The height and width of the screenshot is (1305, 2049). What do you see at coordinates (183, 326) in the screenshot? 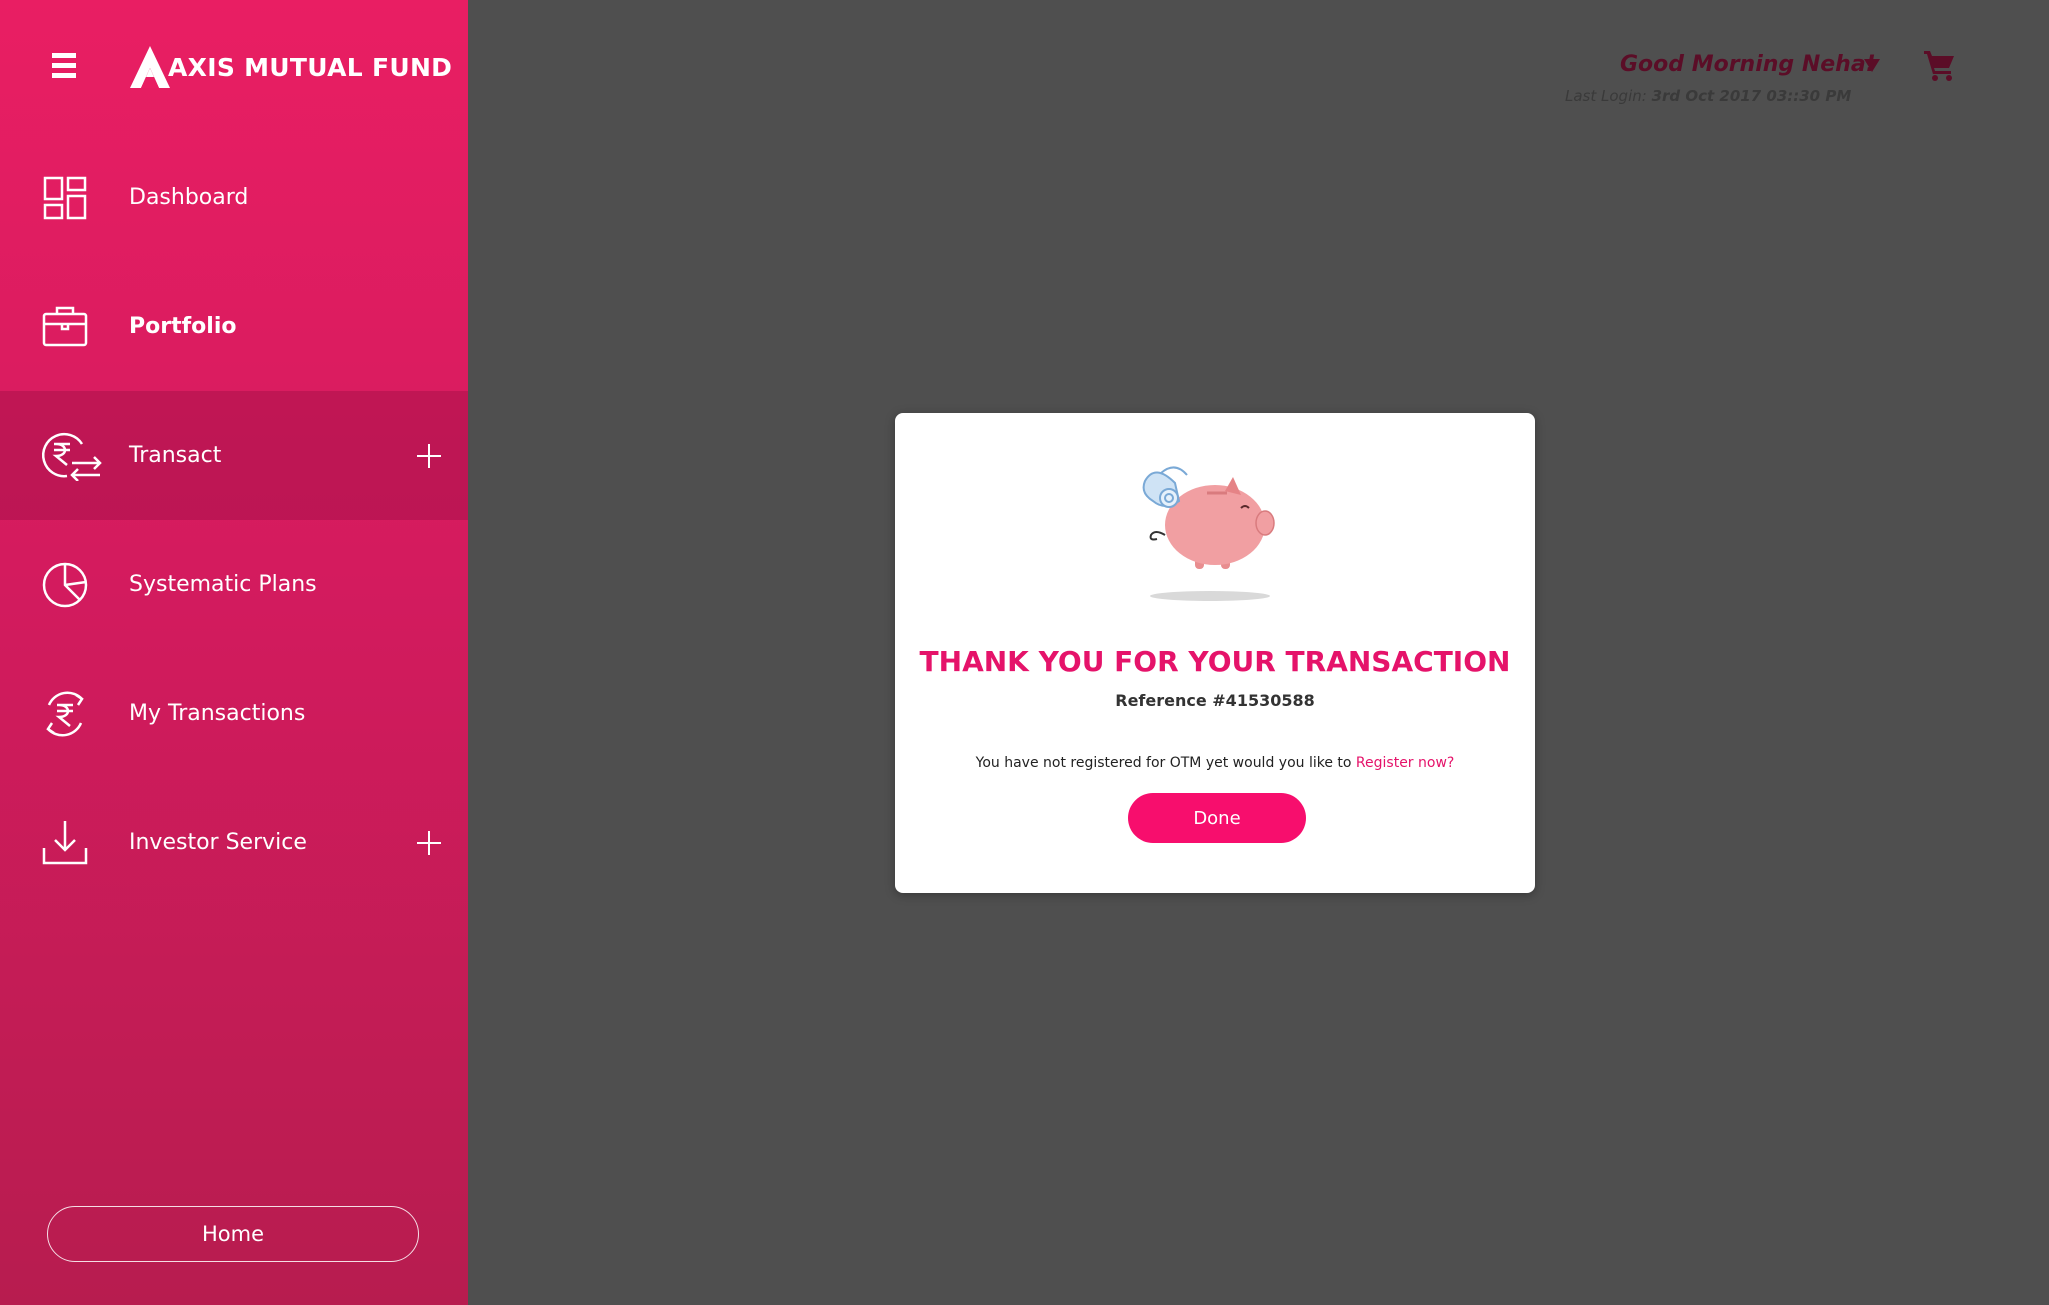
I see `sidebar-item-label: Portfolio` at bounding box center [183, 326].